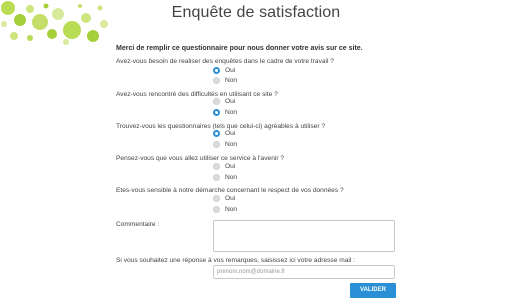  I want to click on page-title: Enquête de satisfaction, so click(256, 12).